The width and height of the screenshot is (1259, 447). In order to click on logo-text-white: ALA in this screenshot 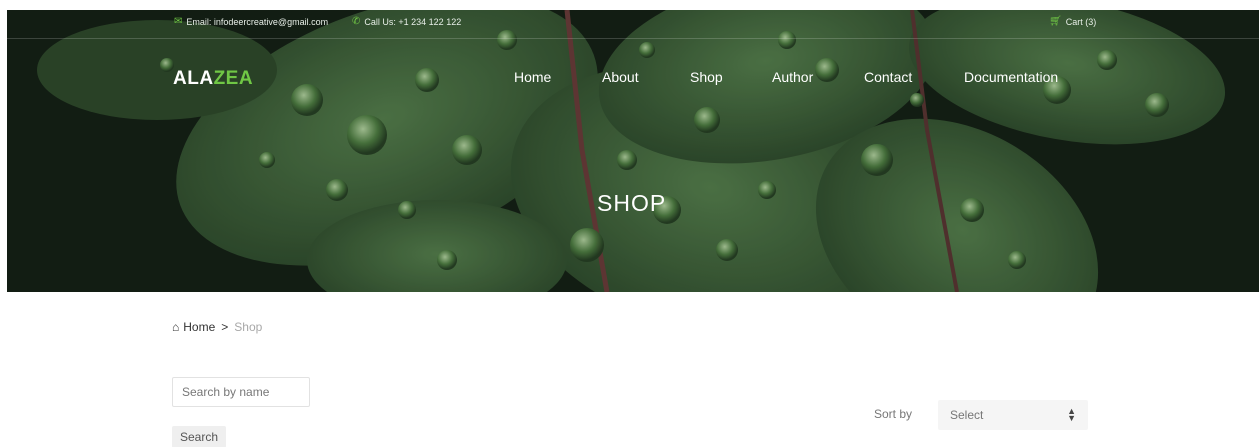, I will do `click(193, 78)`.